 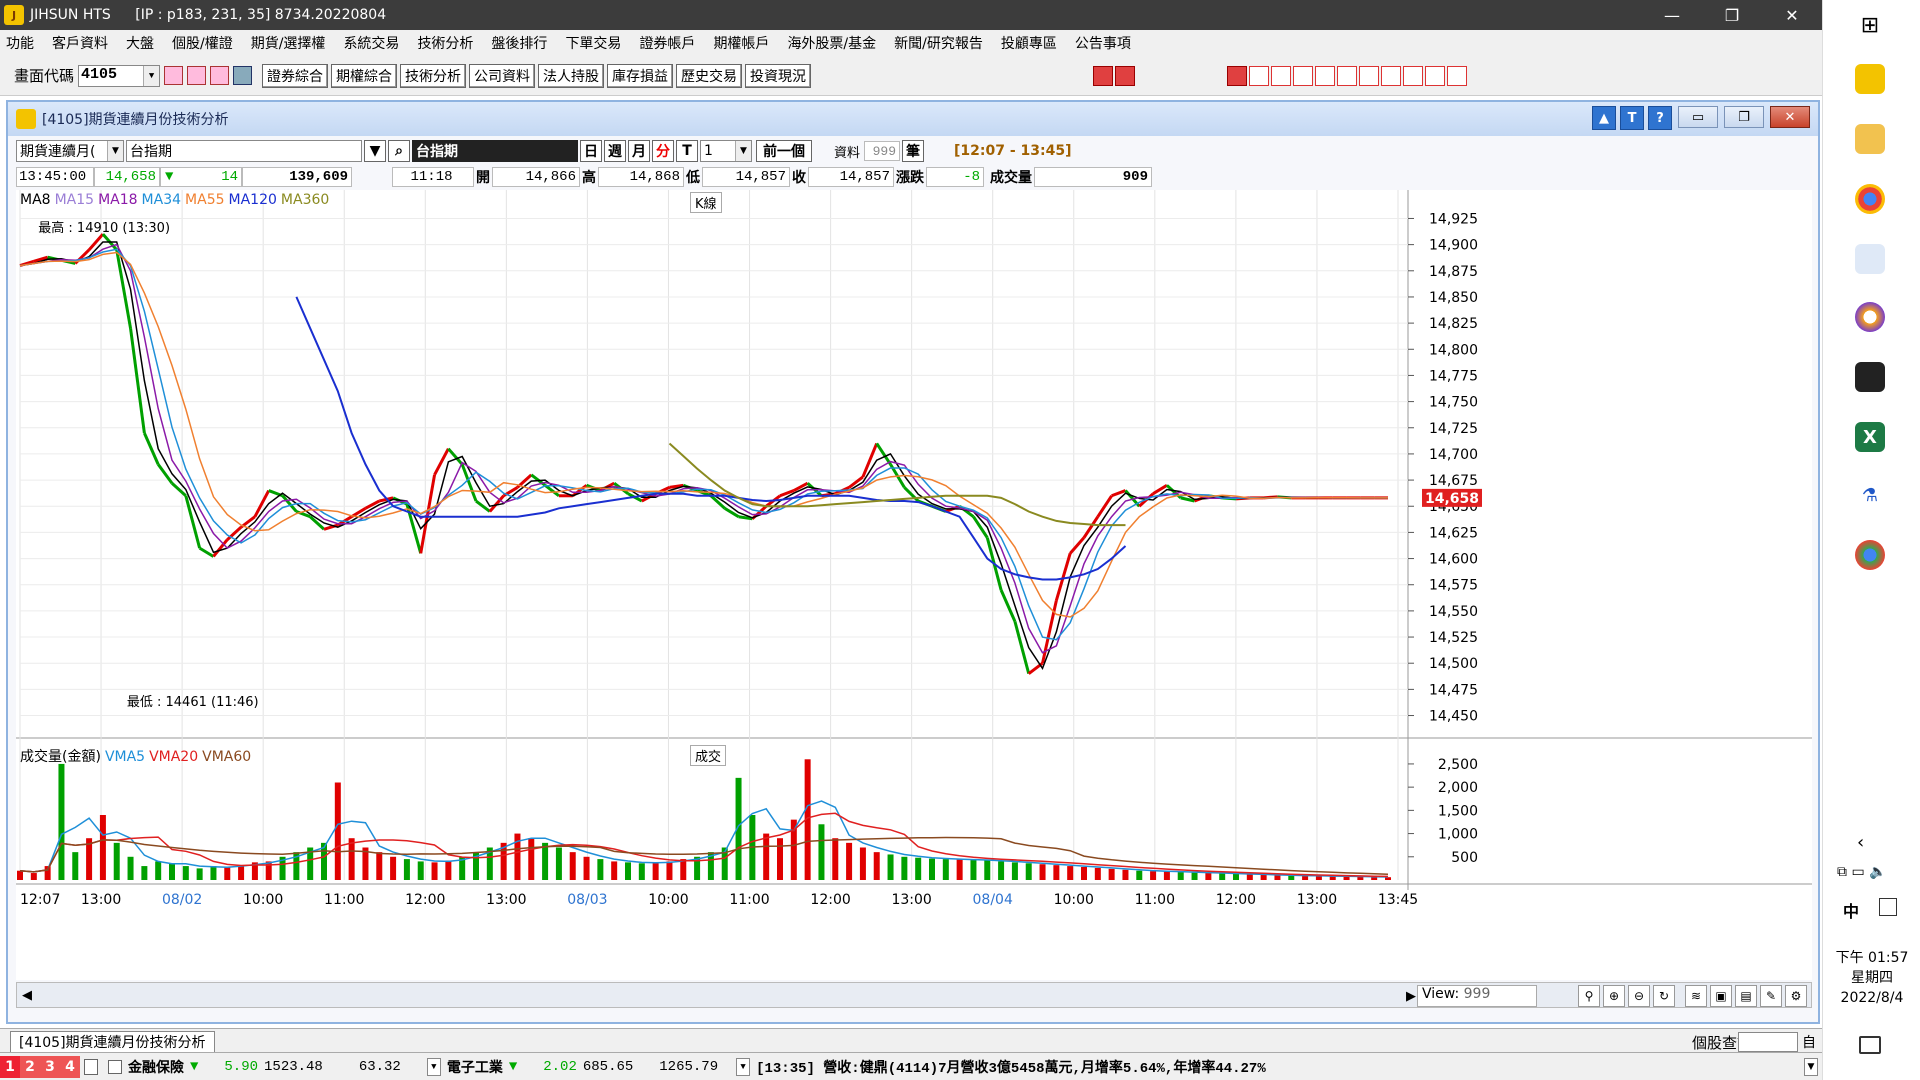 What do you see at coordinates (115, 1066) in the screenshot?
I see `checkbox` at bounding box center [115, 1066].